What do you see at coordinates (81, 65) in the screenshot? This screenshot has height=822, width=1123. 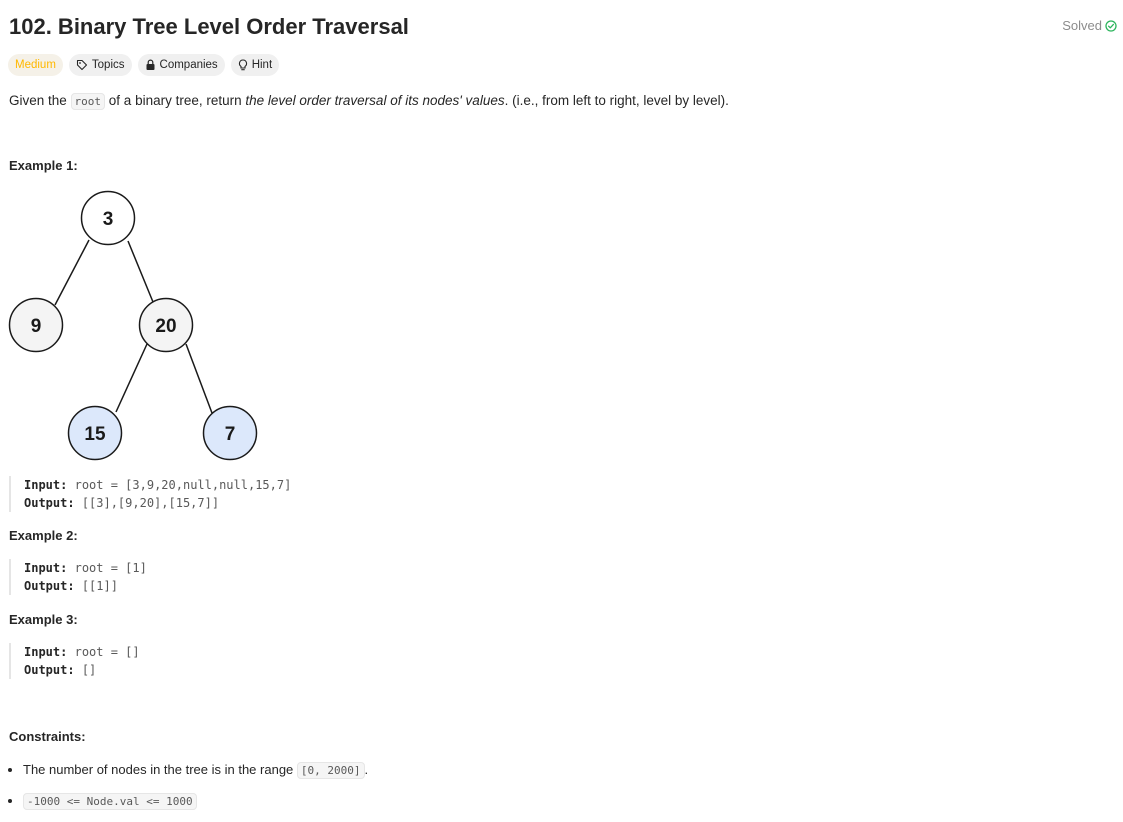 I see `tag-icon` at bounding box center [81, 65].